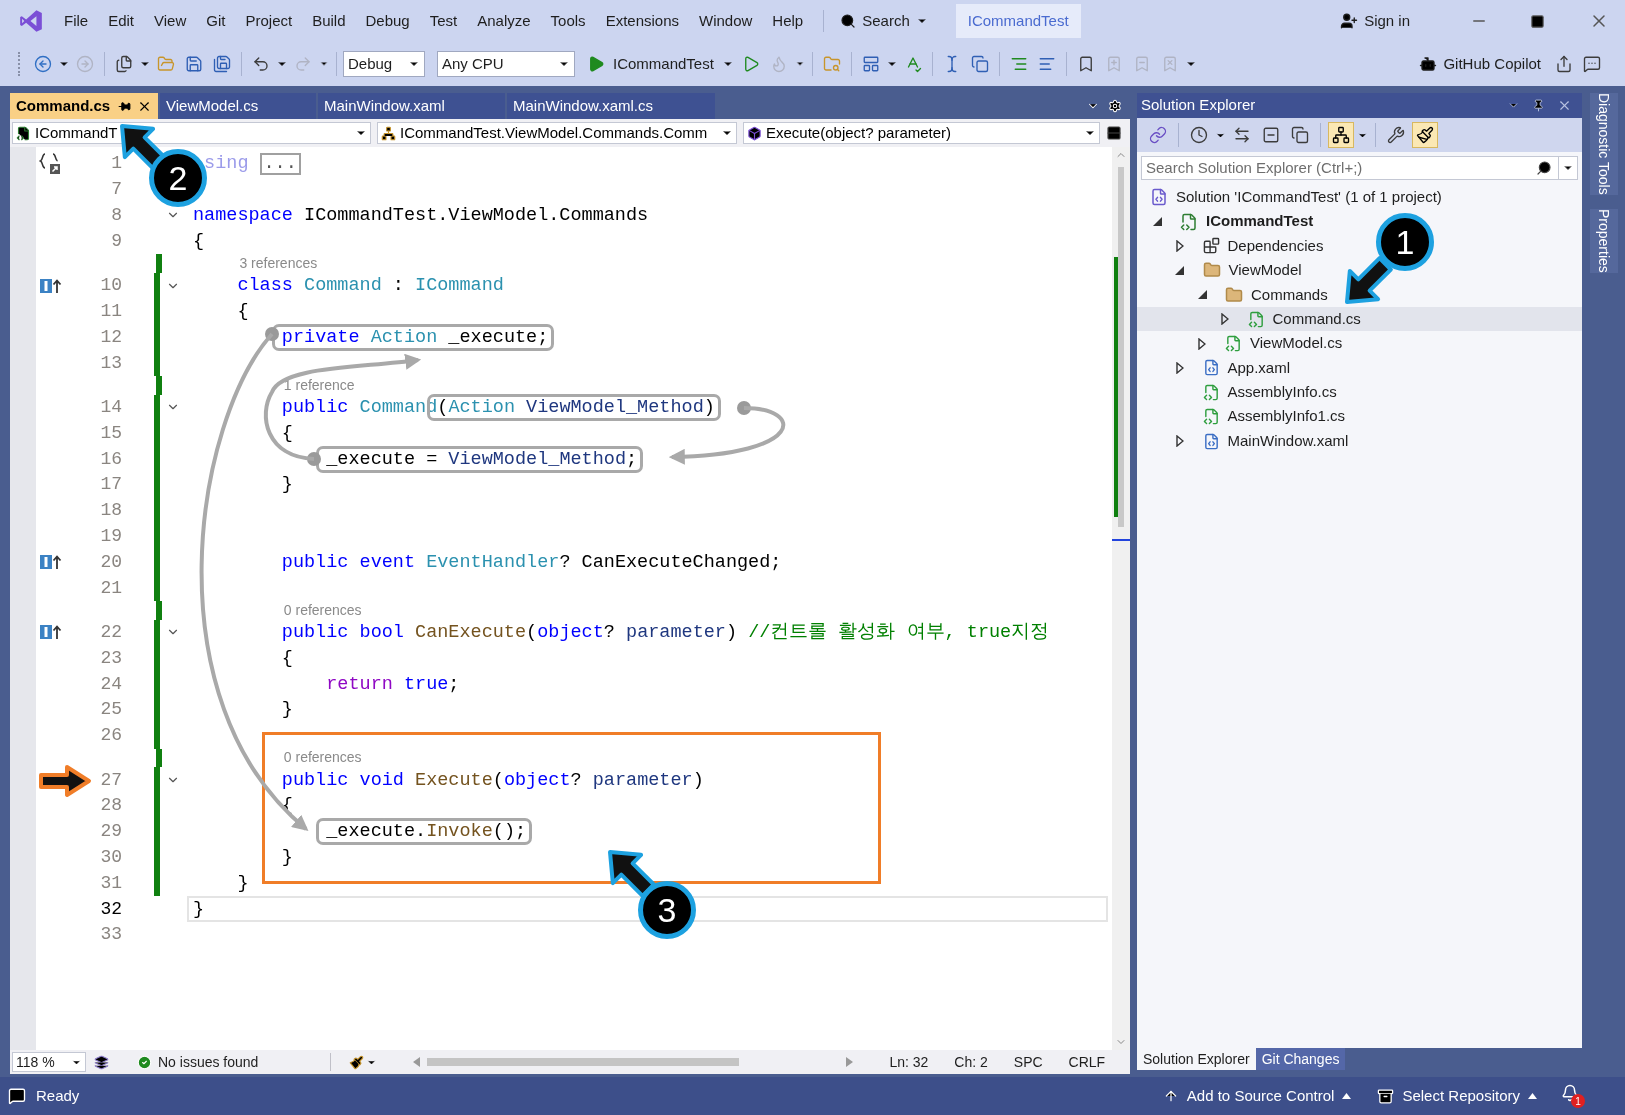  What do you see at coordinates (1309, 197) in the screenshot?
I see `tree-item-label: Solution 'ICommandTest' (1 of 1 project)` at bounding box center [1309, 197].